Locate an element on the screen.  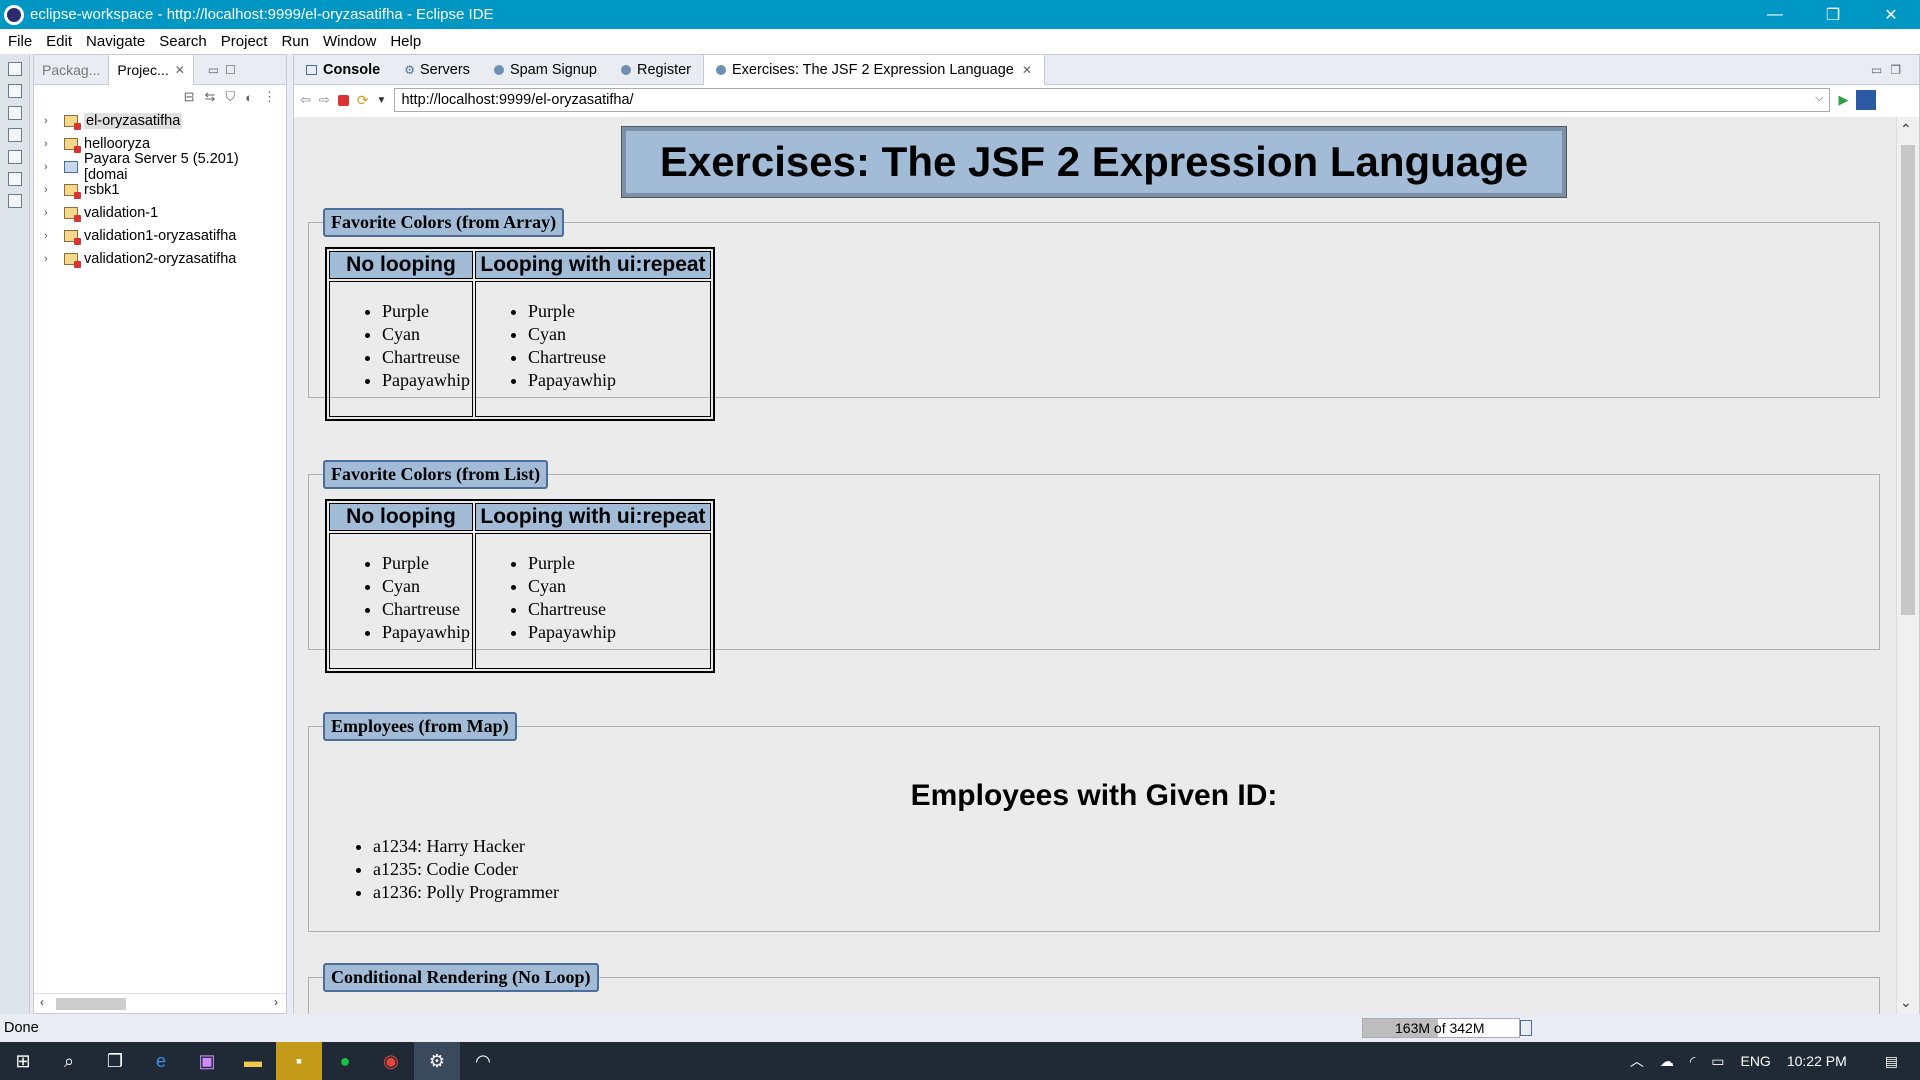
premiere-icon: ▣ is located at coordinates (207, 1061).